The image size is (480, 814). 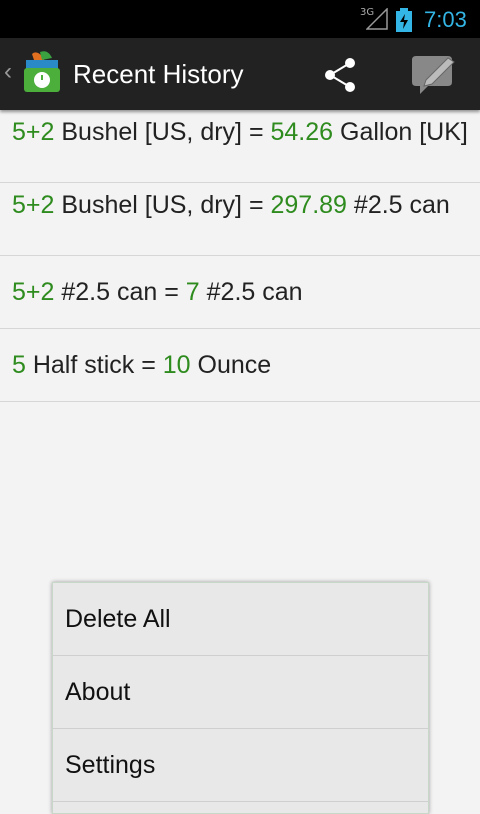 What do you see at coordinates (240, 692) in the screenshot?
I see `menu-item-about: About` at bounding box center [240, 692].